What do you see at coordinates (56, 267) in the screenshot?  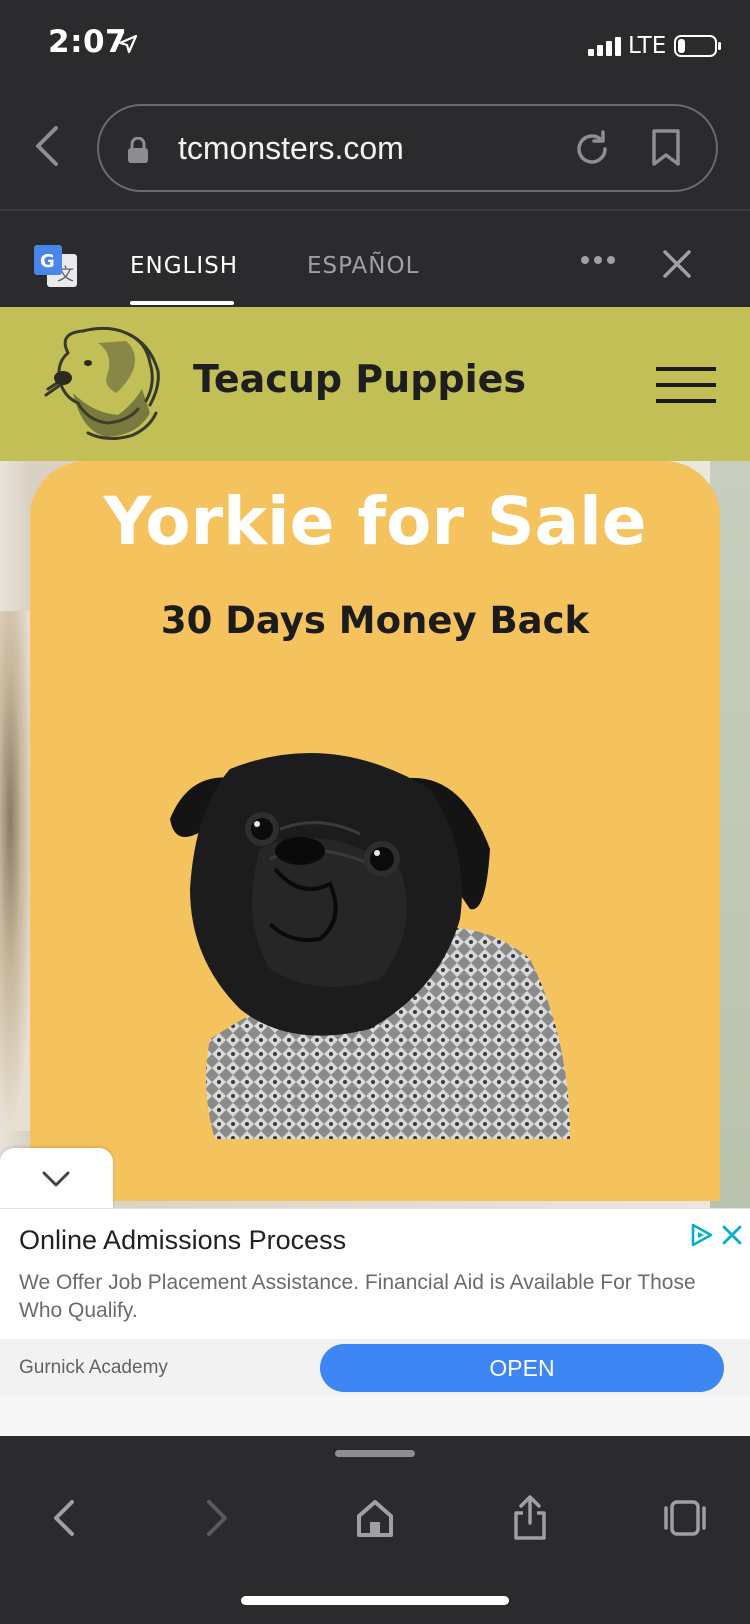 I see `google-translate-icon: 文 G` at bounding box center [56, 267].